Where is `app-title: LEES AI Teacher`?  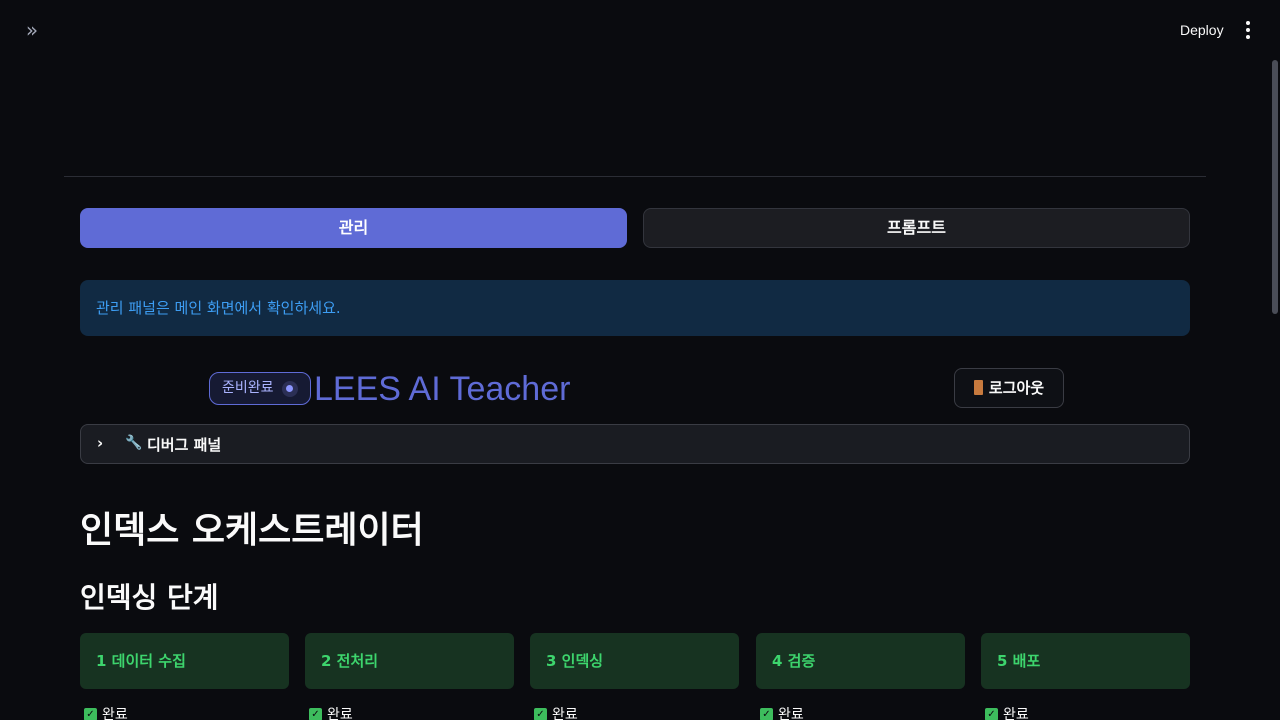 app-title: LEES AI Teacher is located at coordinates (442, 389).